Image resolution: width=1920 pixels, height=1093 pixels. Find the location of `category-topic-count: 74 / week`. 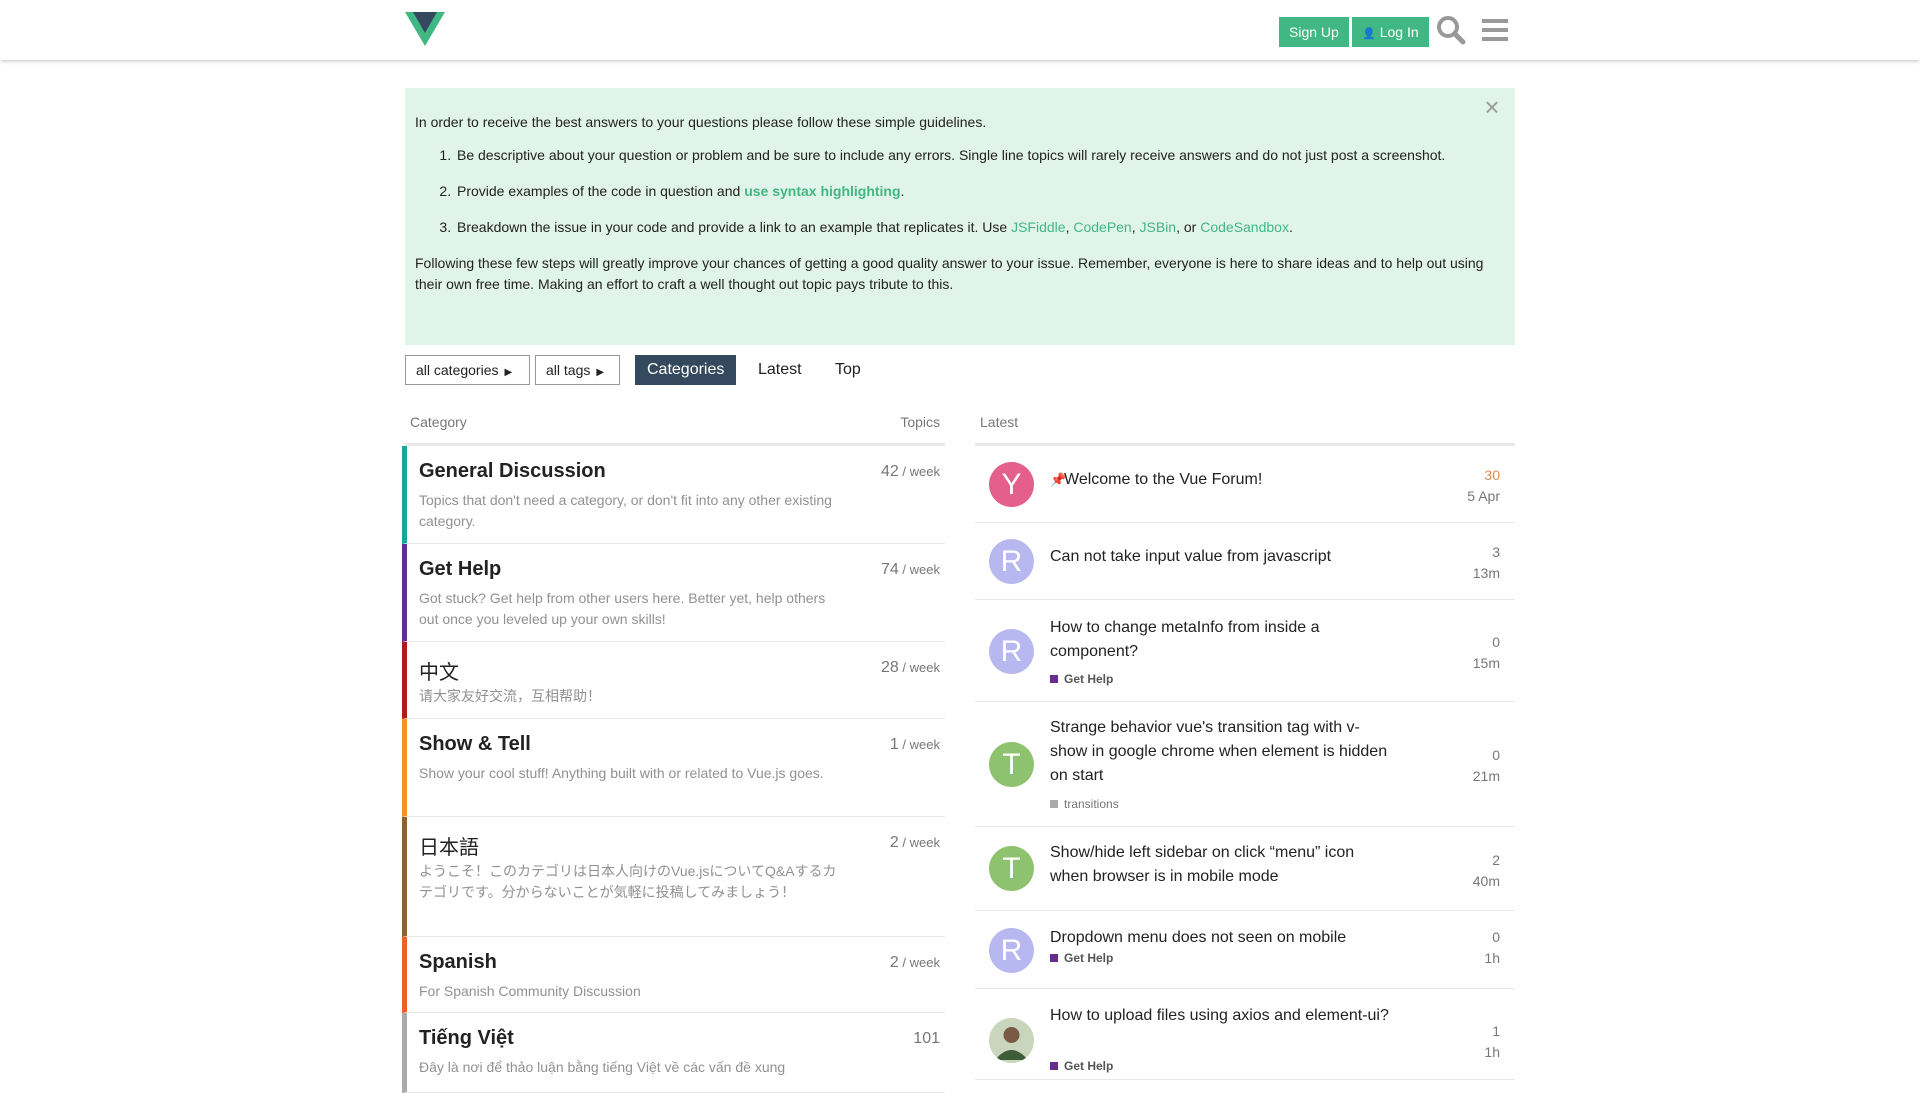

category-topic-count: 74 / week is located at coordinates (910, 570).